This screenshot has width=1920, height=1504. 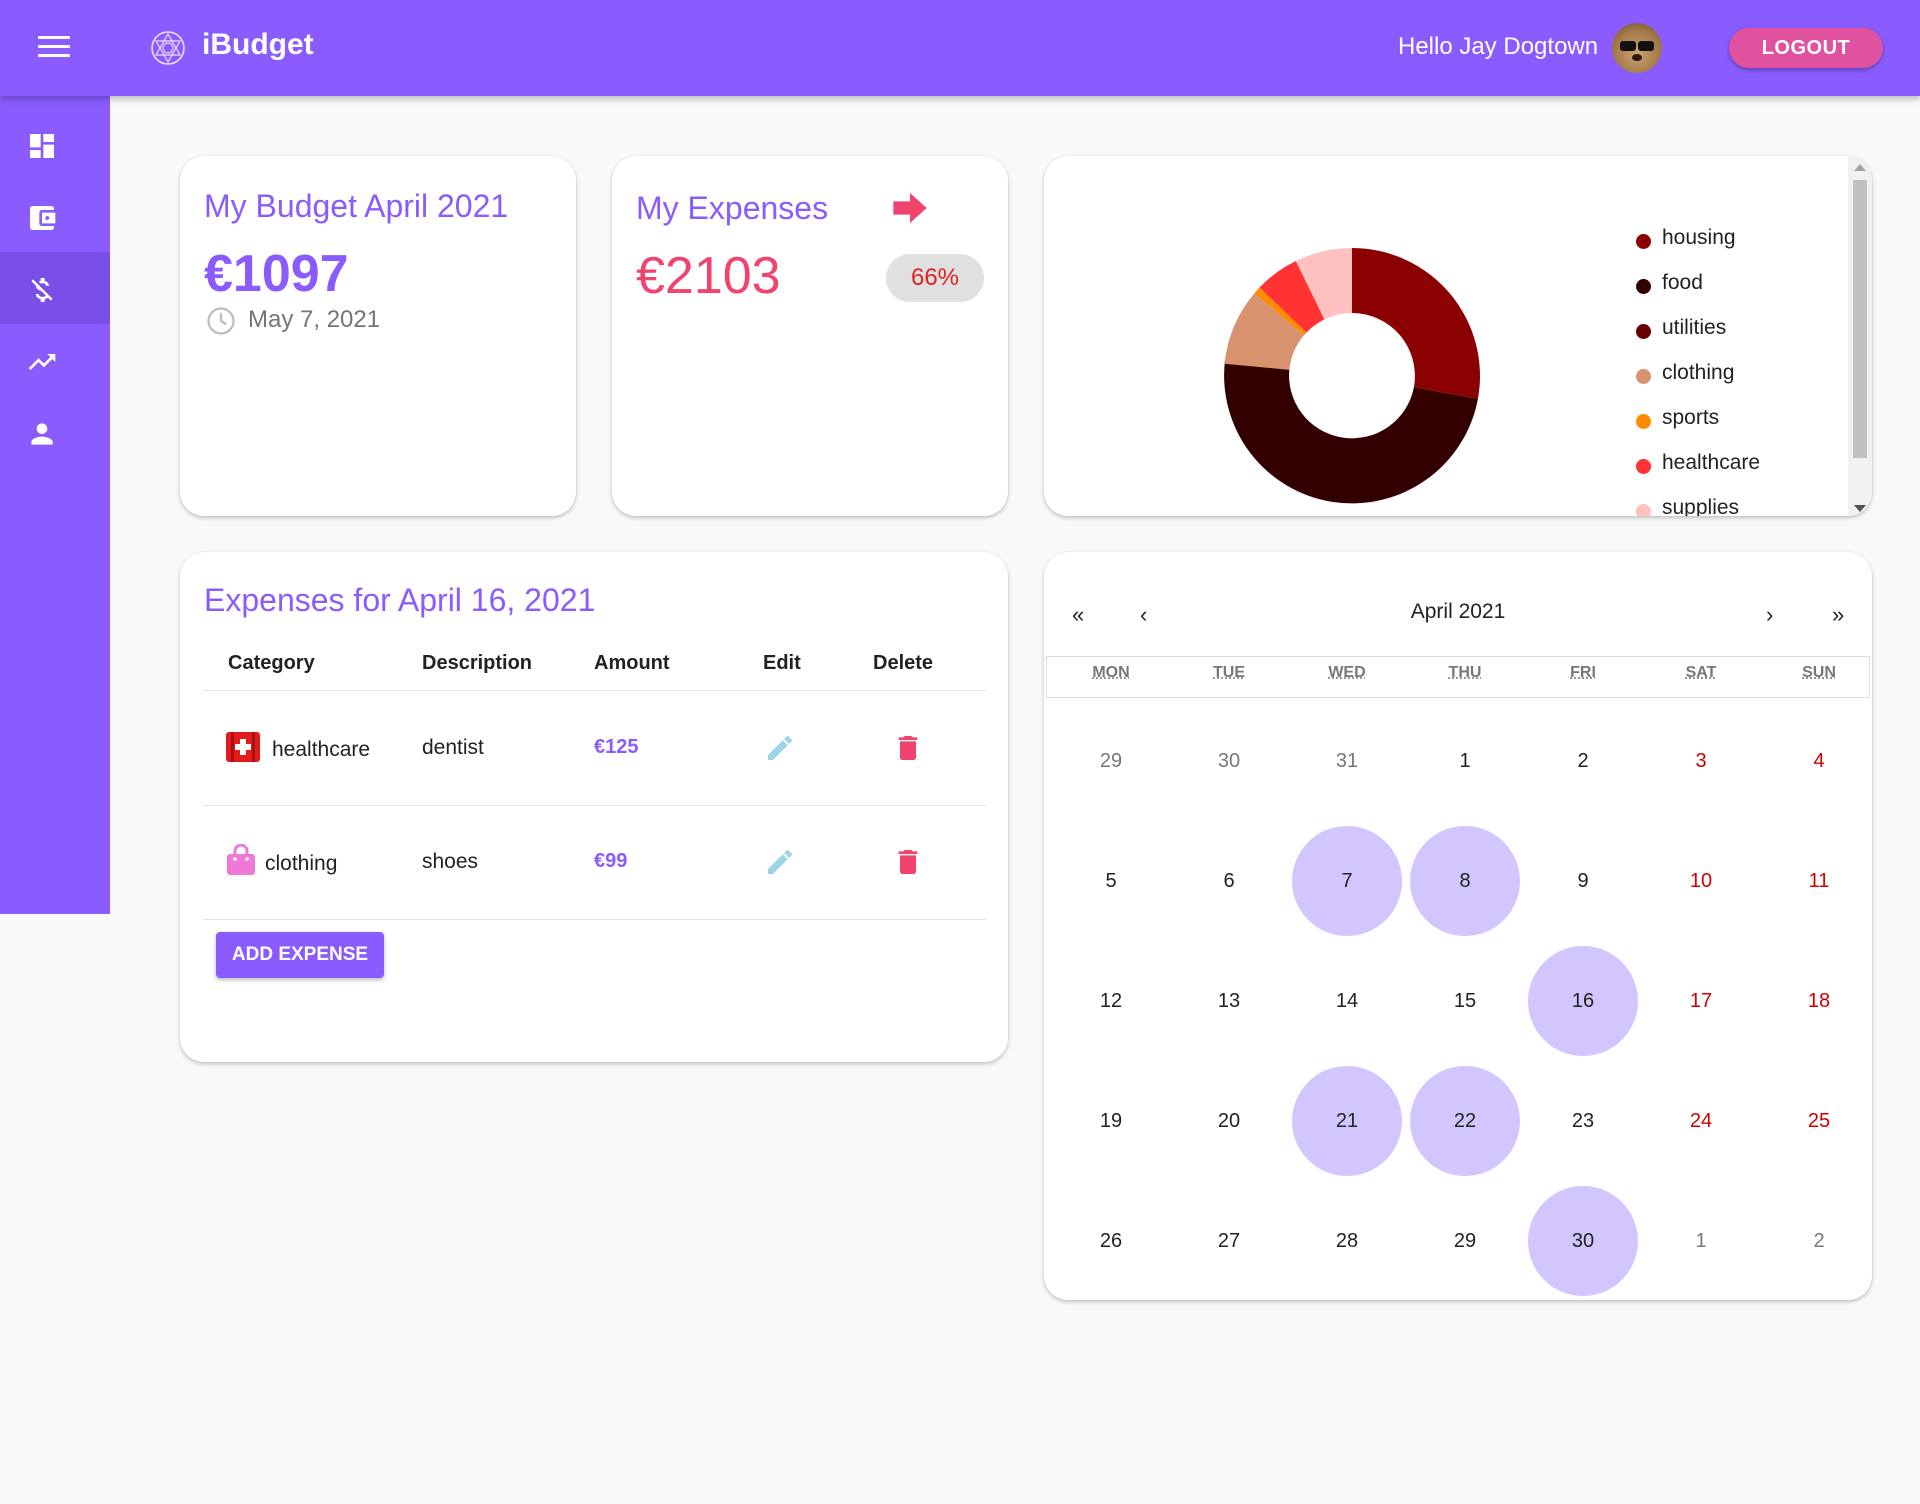 I want to click on column-header-delete: Delete, so click(x=903, y=663).